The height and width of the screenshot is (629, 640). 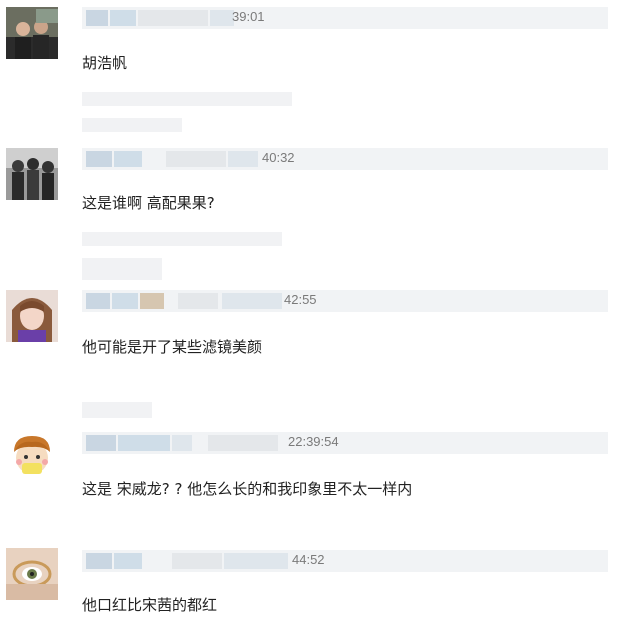 I want to click on photo-avatar-girl-icon, so click(x=32, y=316).